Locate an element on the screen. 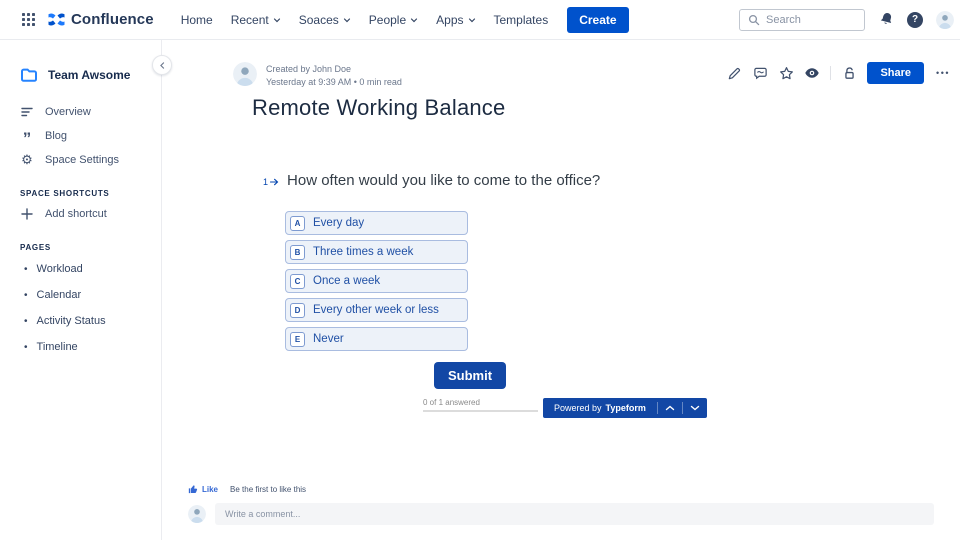 The width and height of the screenshot is (960, 540). nav-item-soaces: Soaces is located at coordinates (325, 20).